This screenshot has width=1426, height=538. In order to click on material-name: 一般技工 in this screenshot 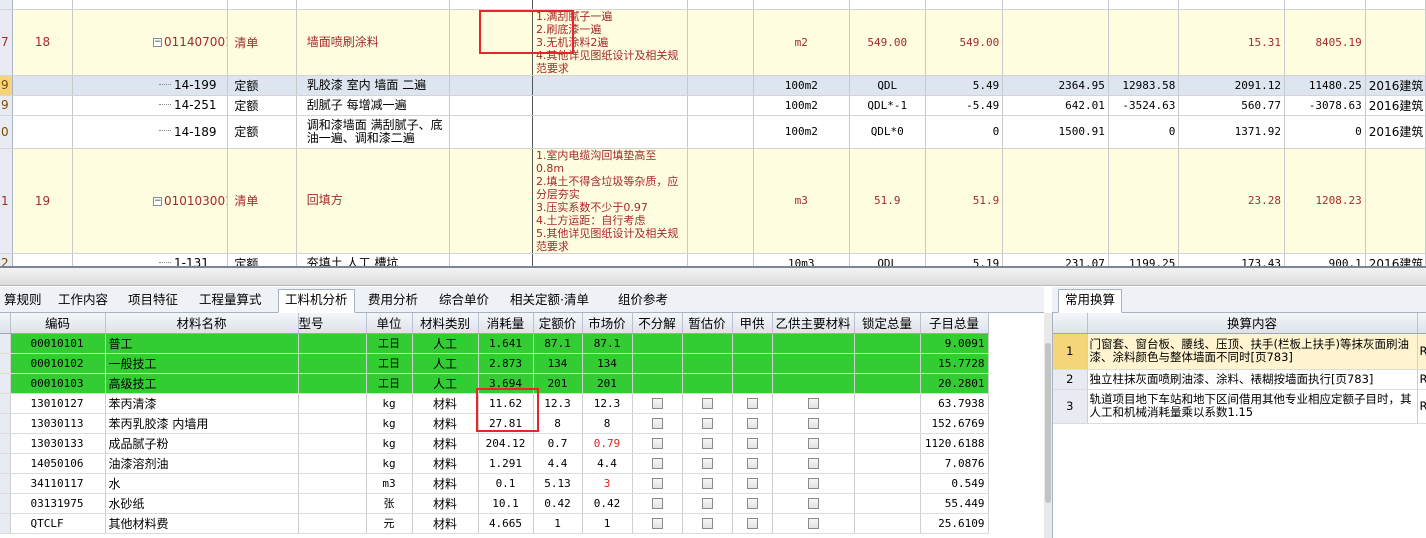, I will do `click(202, 363)`.